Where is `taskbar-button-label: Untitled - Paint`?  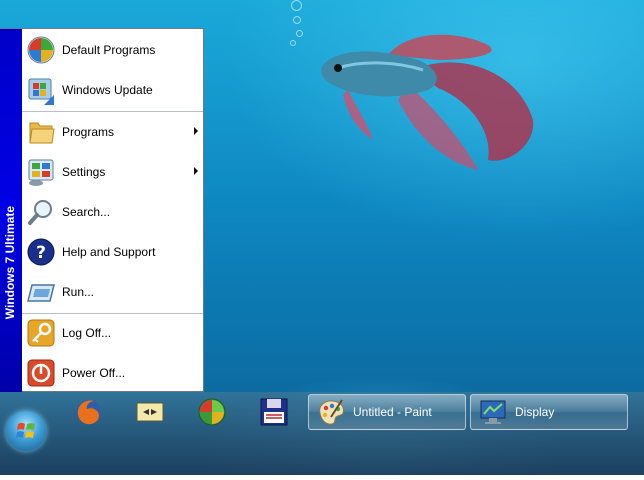
taskbar-button-label: Untitled - Paint is located at coordinates (392, 412).